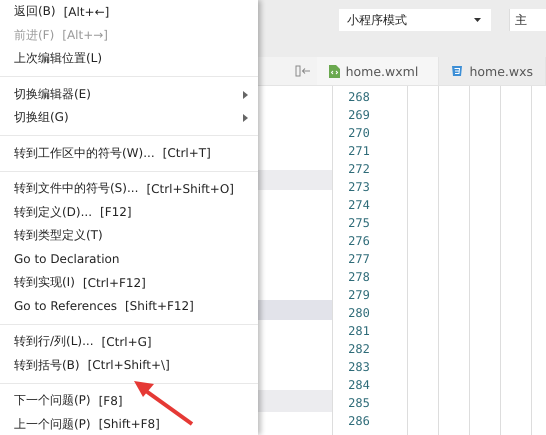 The image size is (546, 435). What do you see at coordinates (129, 188) in the screenshot?
I see `menu-item: 转到文件中的符号(S)... [Ctrl+Shift+O]` at bounding box center [129, 188].